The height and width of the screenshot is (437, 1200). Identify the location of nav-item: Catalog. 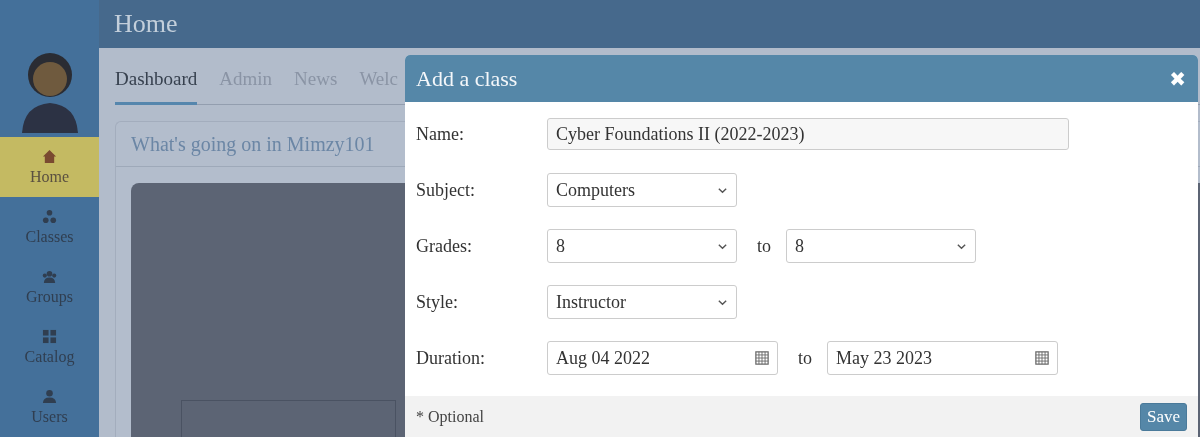
(49, 347).